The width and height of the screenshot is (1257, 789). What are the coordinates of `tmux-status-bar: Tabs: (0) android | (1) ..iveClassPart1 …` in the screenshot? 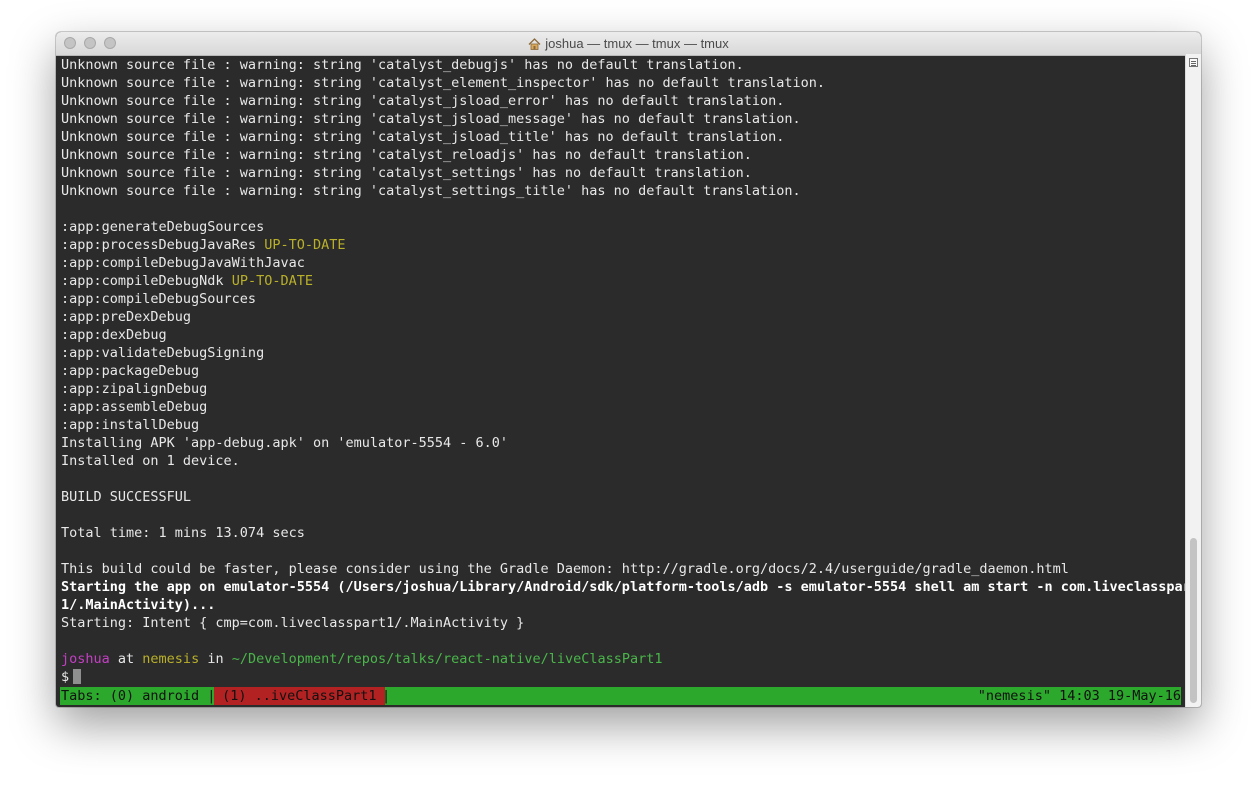 It's located at (620, 696).